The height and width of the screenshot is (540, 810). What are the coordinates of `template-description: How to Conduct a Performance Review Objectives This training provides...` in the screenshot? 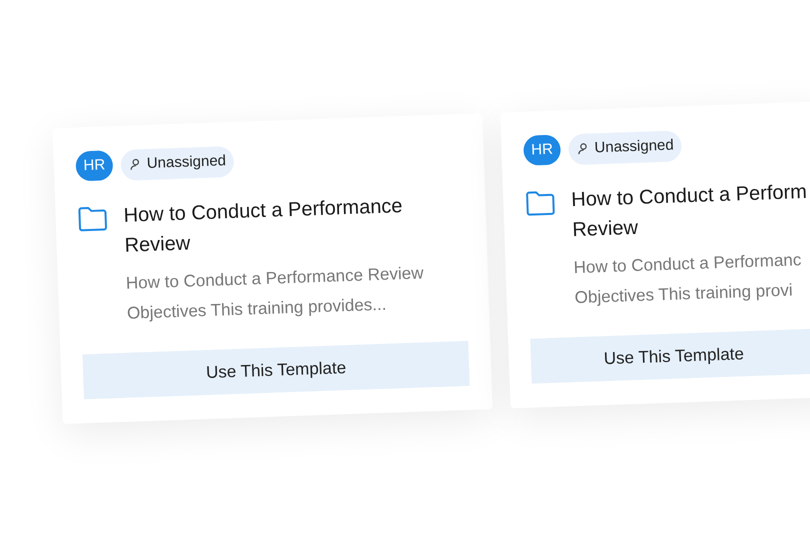 It's located at (275, 293).